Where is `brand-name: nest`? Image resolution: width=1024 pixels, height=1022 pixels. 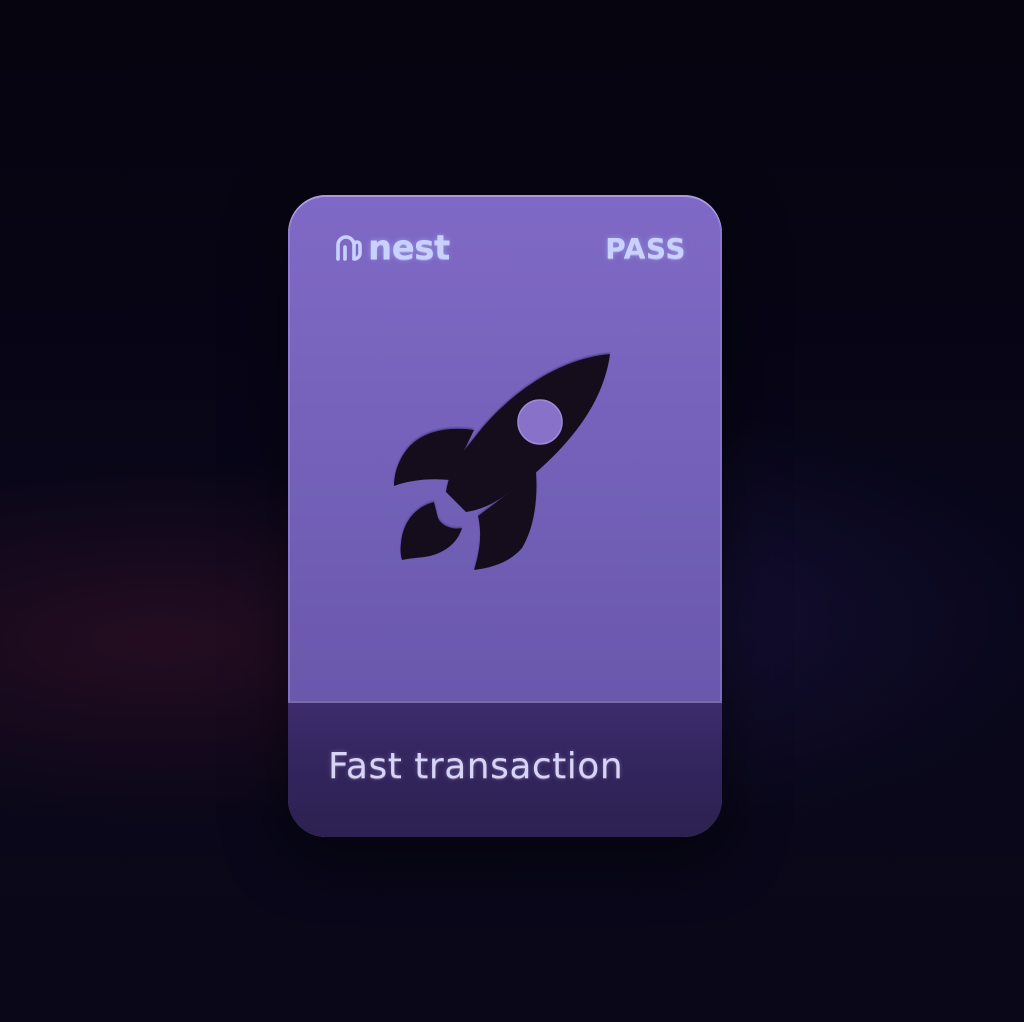
brand-name: nest is located at coordinates (409, 248).